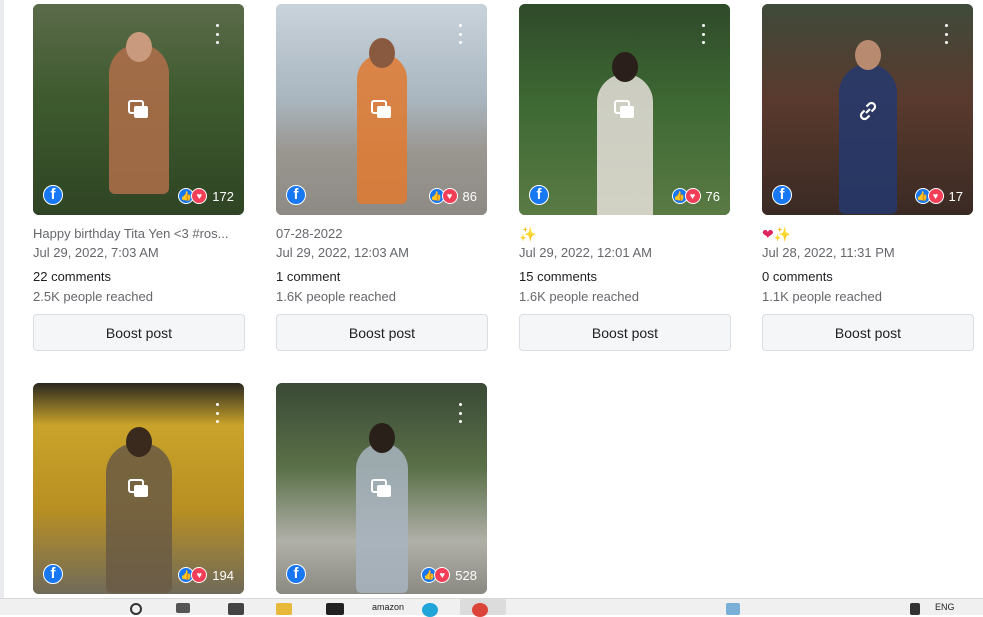  I want to click on link-icon, so click(868, 111).